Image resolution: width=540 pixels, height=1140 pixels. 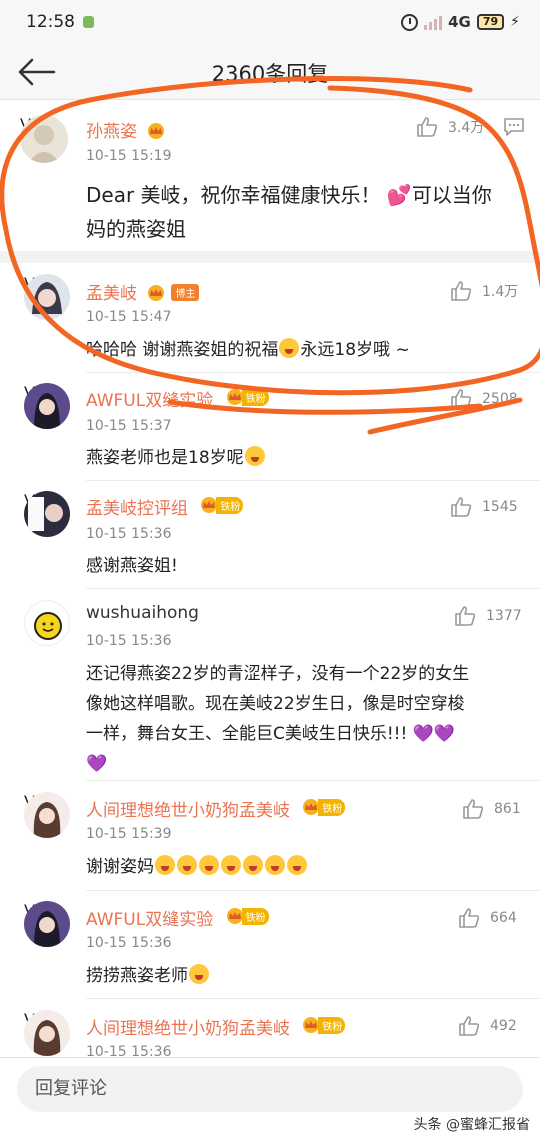 I want to click on like-count: 2508, so click(x=500, y=399).